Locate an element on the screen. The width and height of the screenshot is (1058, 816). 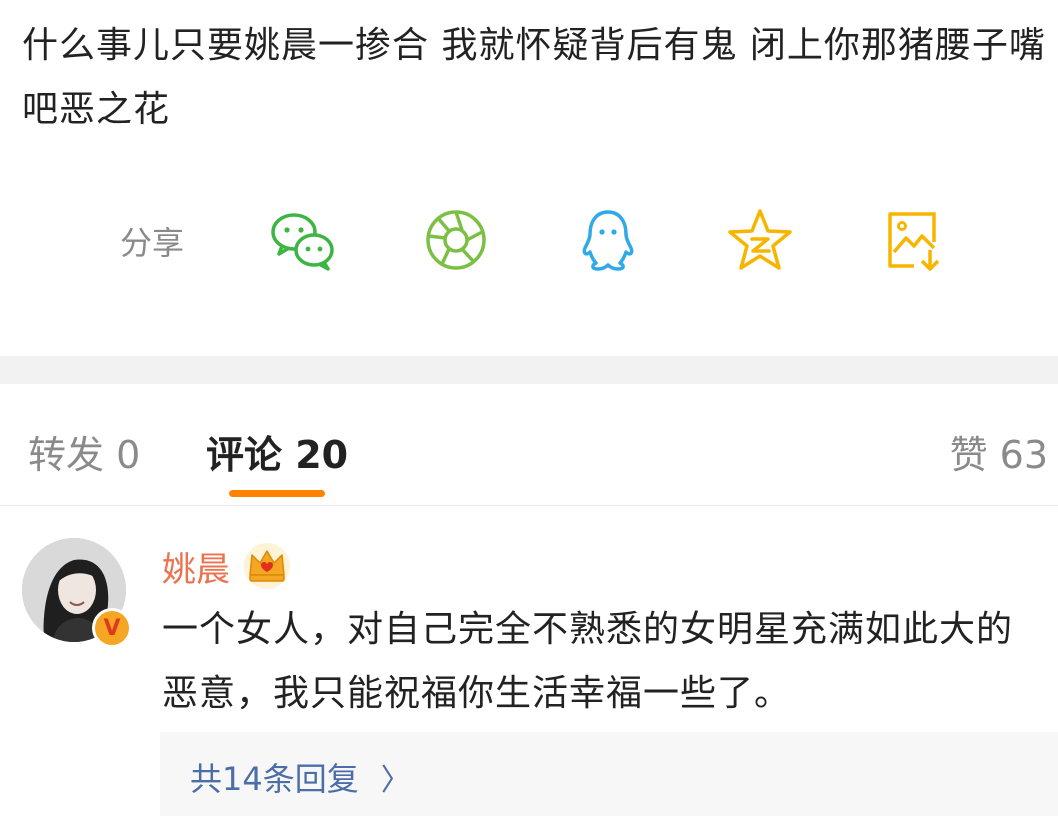
share-qzone-button is located at coordinates (760, 240).